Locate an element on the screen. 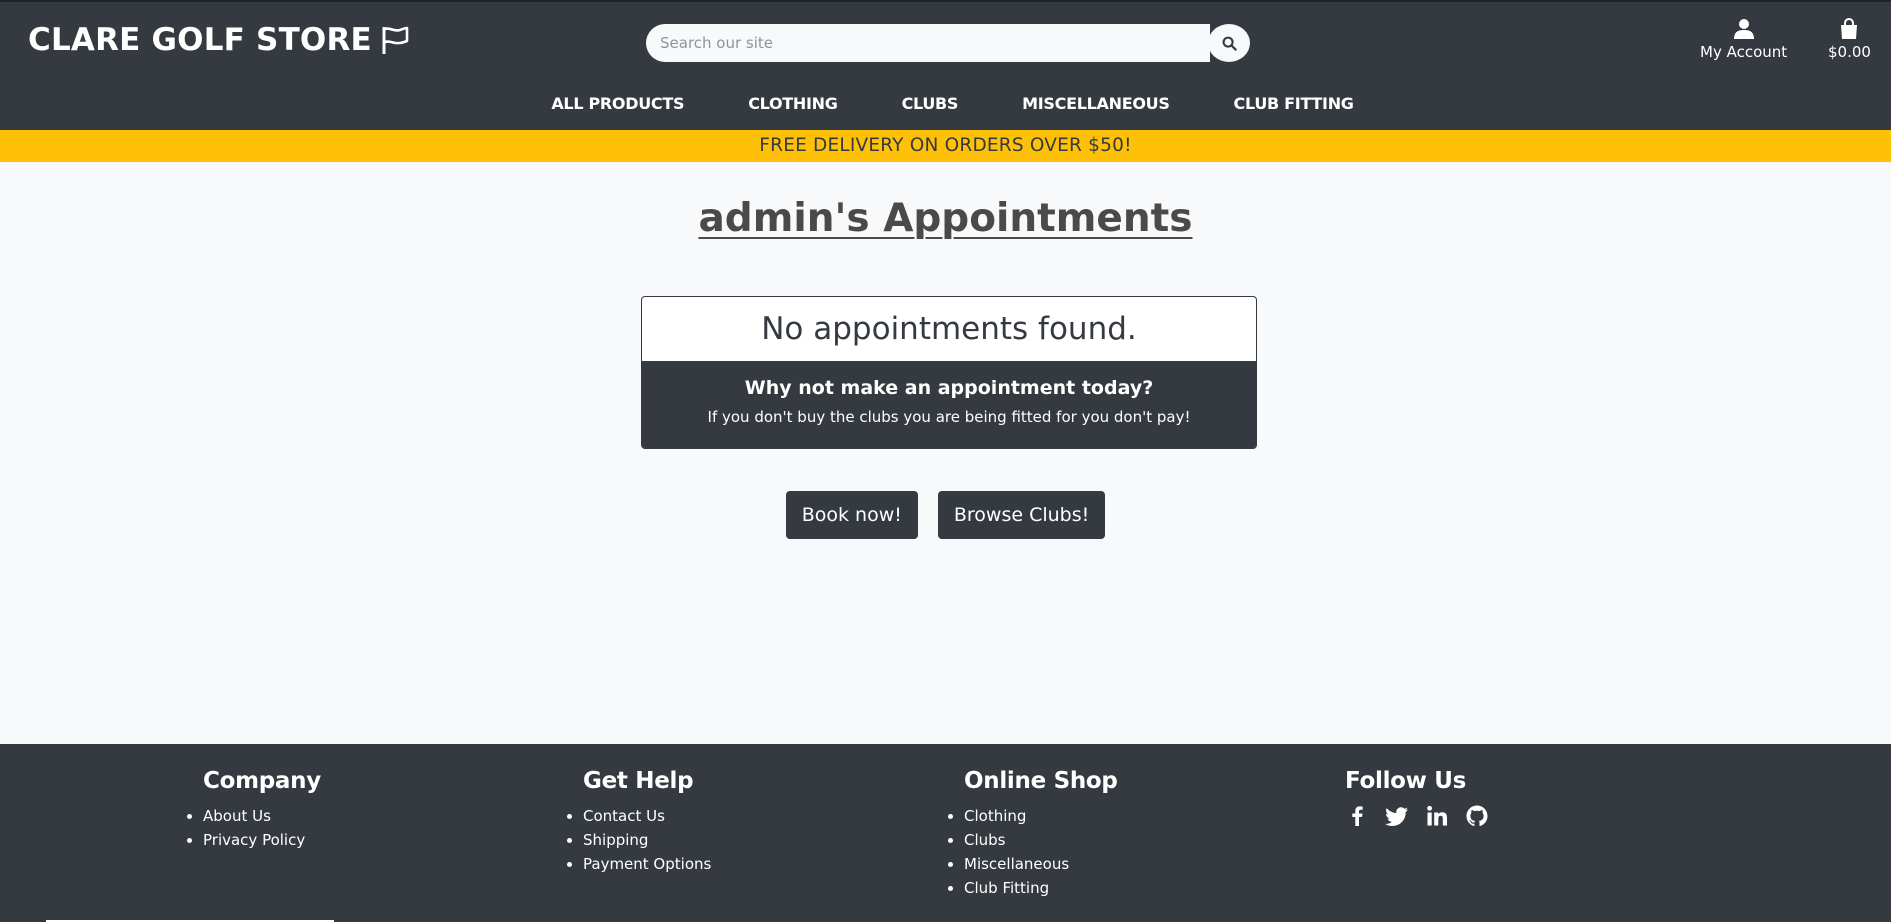  search-form is located at coordinates (948, 43).